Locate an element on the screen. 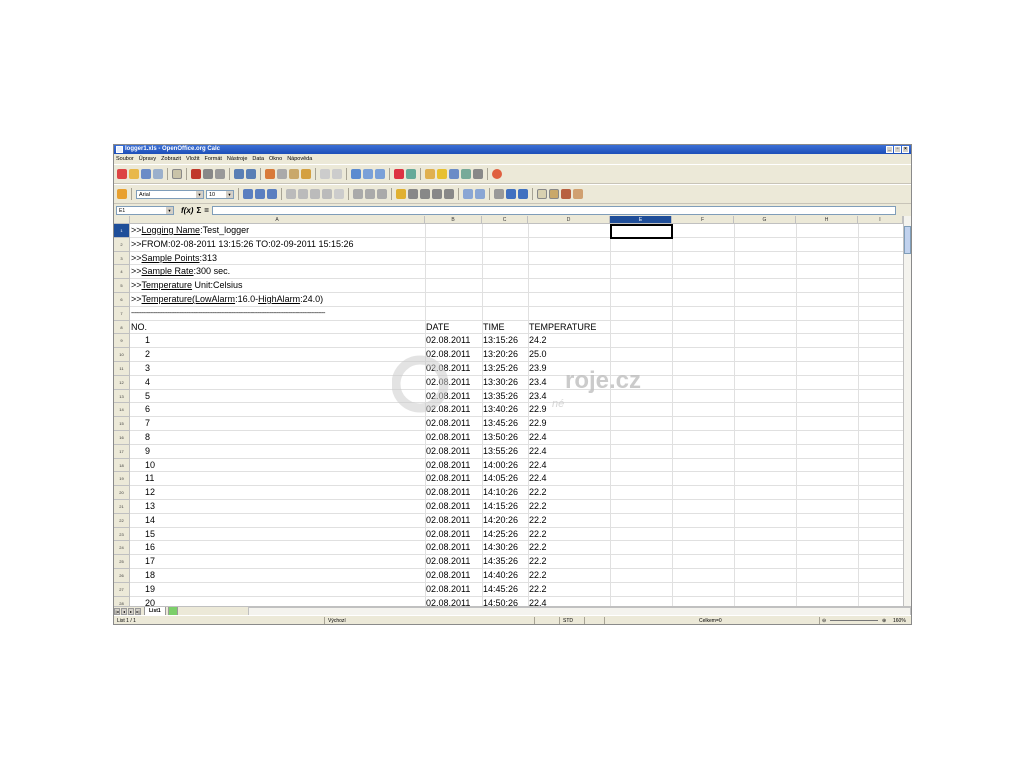 This screenshot has width=1024, height=768. menu-okno: Okno is located at coordinates (275, 159).